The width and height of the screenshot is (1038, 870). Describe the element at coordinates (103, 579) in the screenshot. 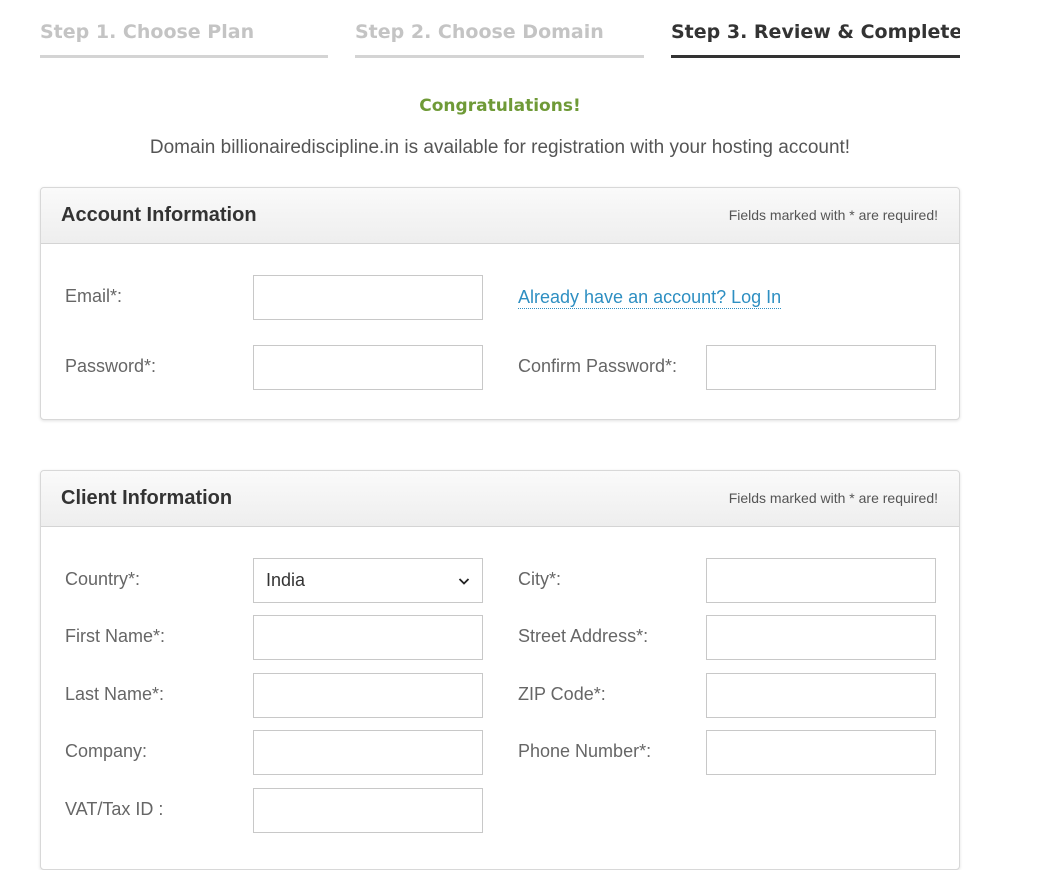

I see `country-label: Country*:` at that location.